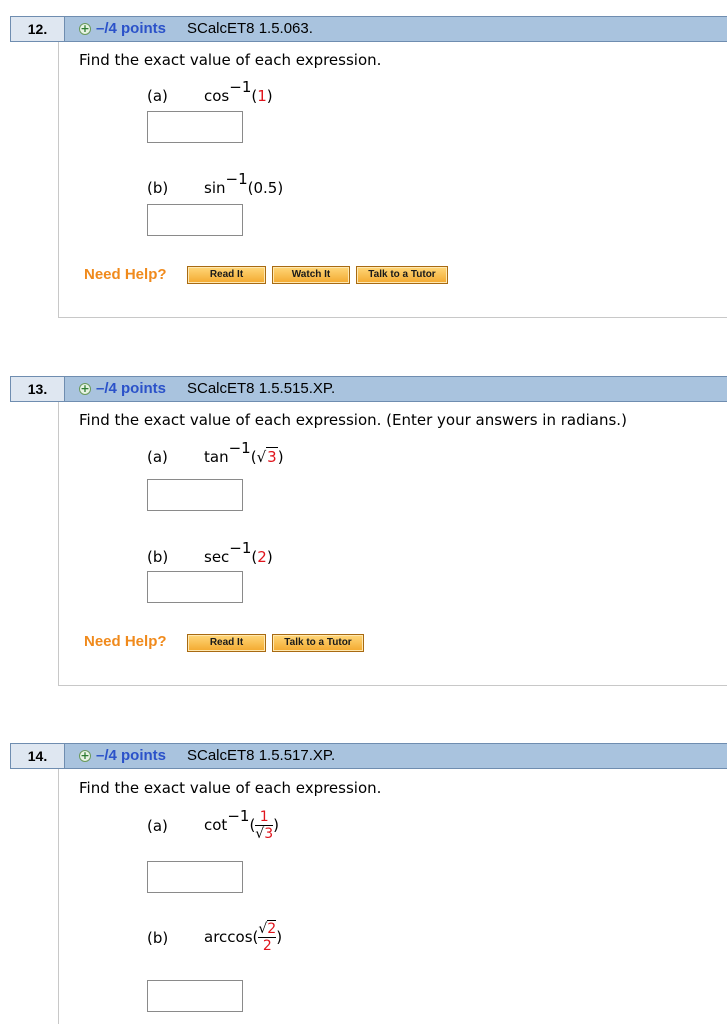 This screenshot has height=1024, width=727. I want to click on question-number: 12., so click(38, 29).